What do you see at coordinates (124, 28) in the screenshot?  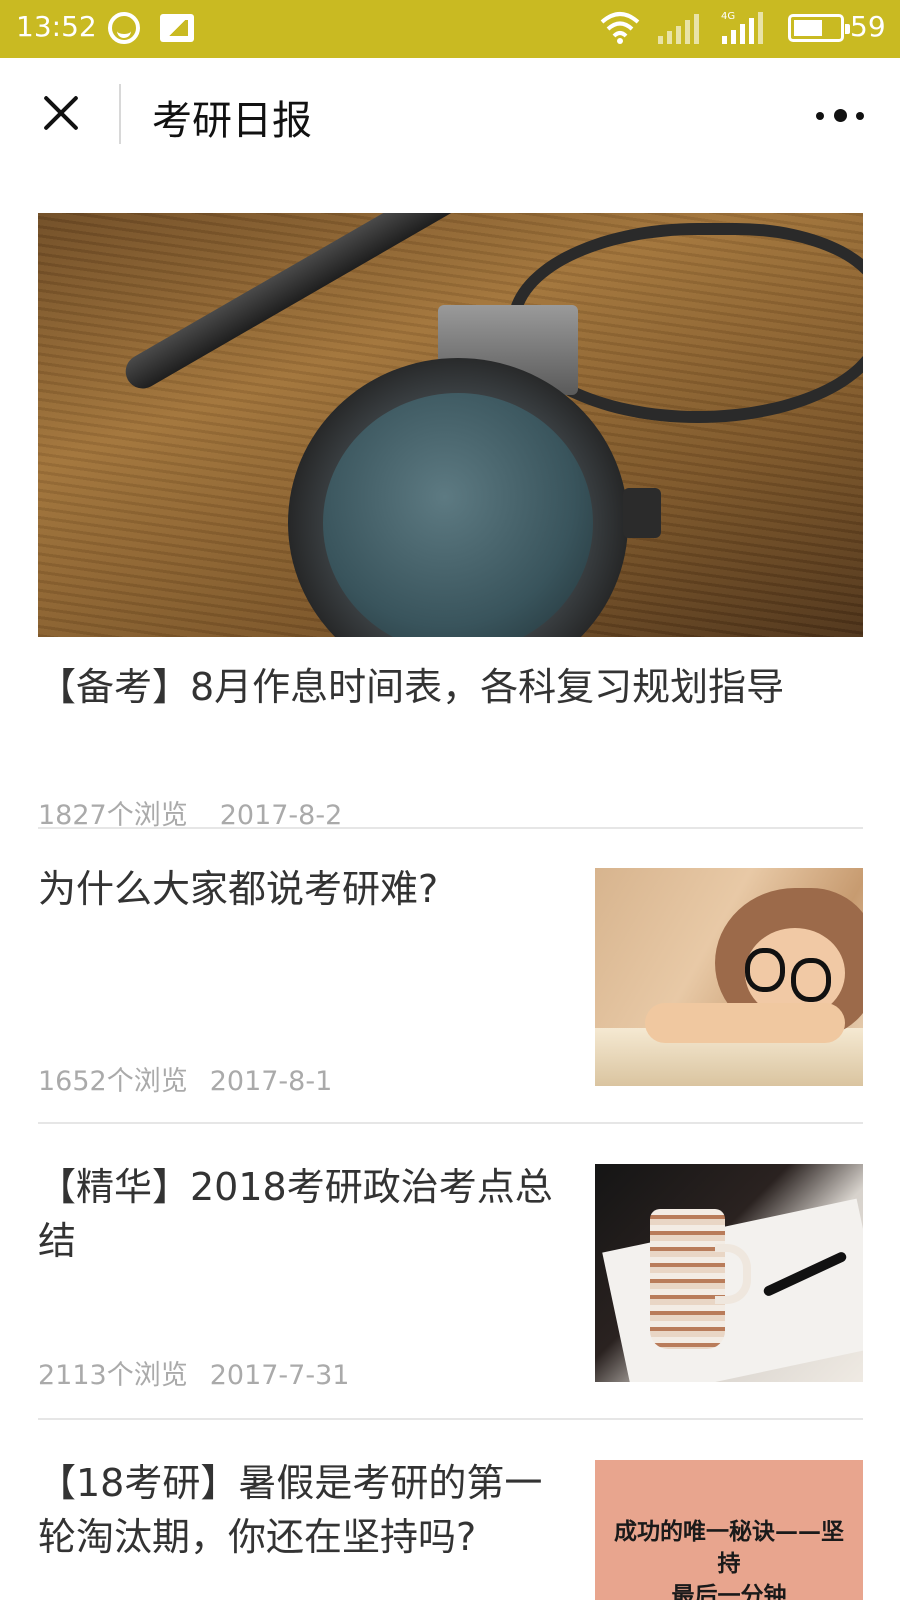 I see `notification-app-icon` at bounding box center [124, 28].